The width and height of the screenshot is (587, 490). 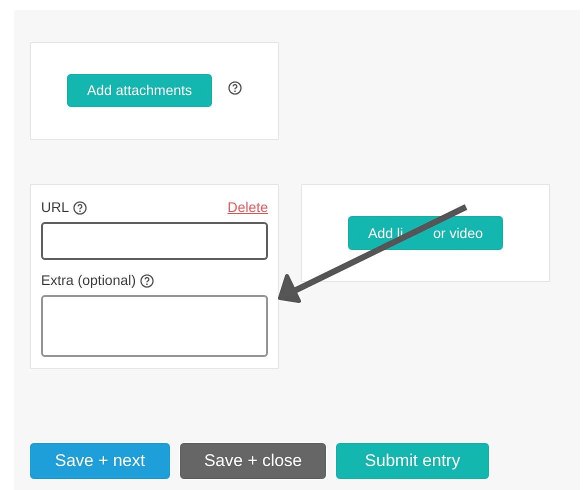 I want to click on delete-link: Delete, so click(x=248, y=207).